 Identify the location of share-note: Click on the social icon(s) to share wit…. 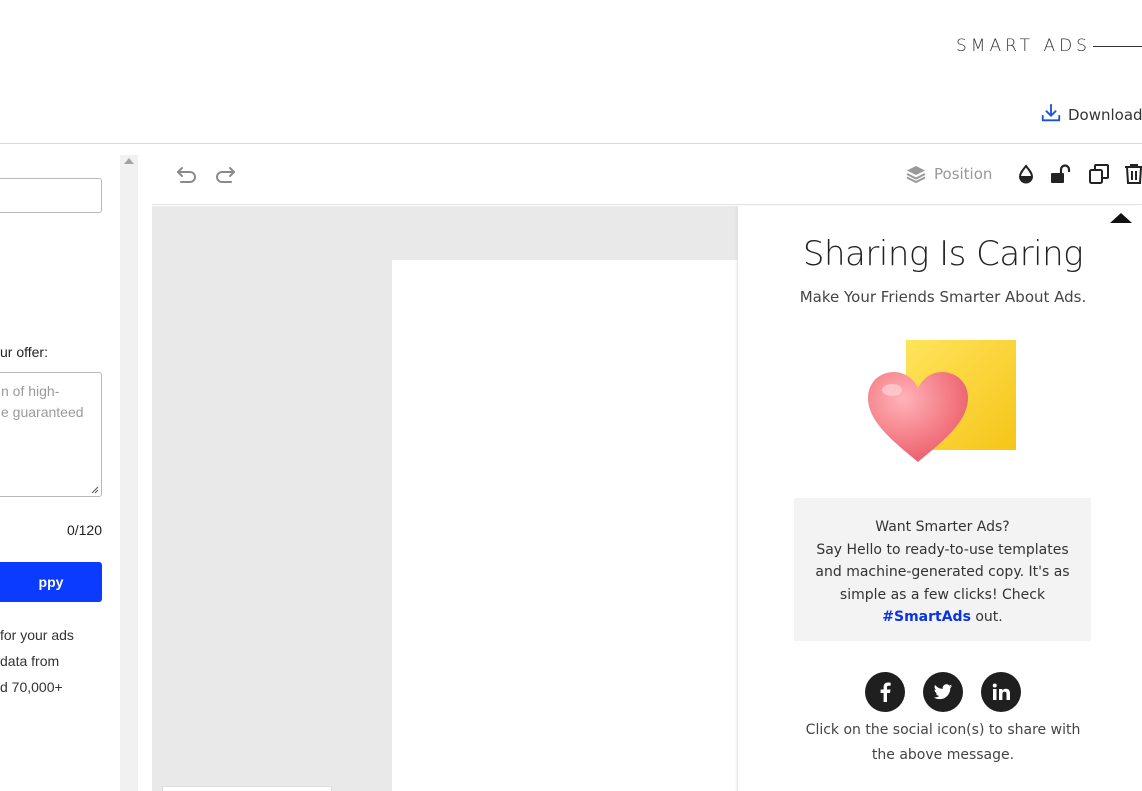
(943, 742).